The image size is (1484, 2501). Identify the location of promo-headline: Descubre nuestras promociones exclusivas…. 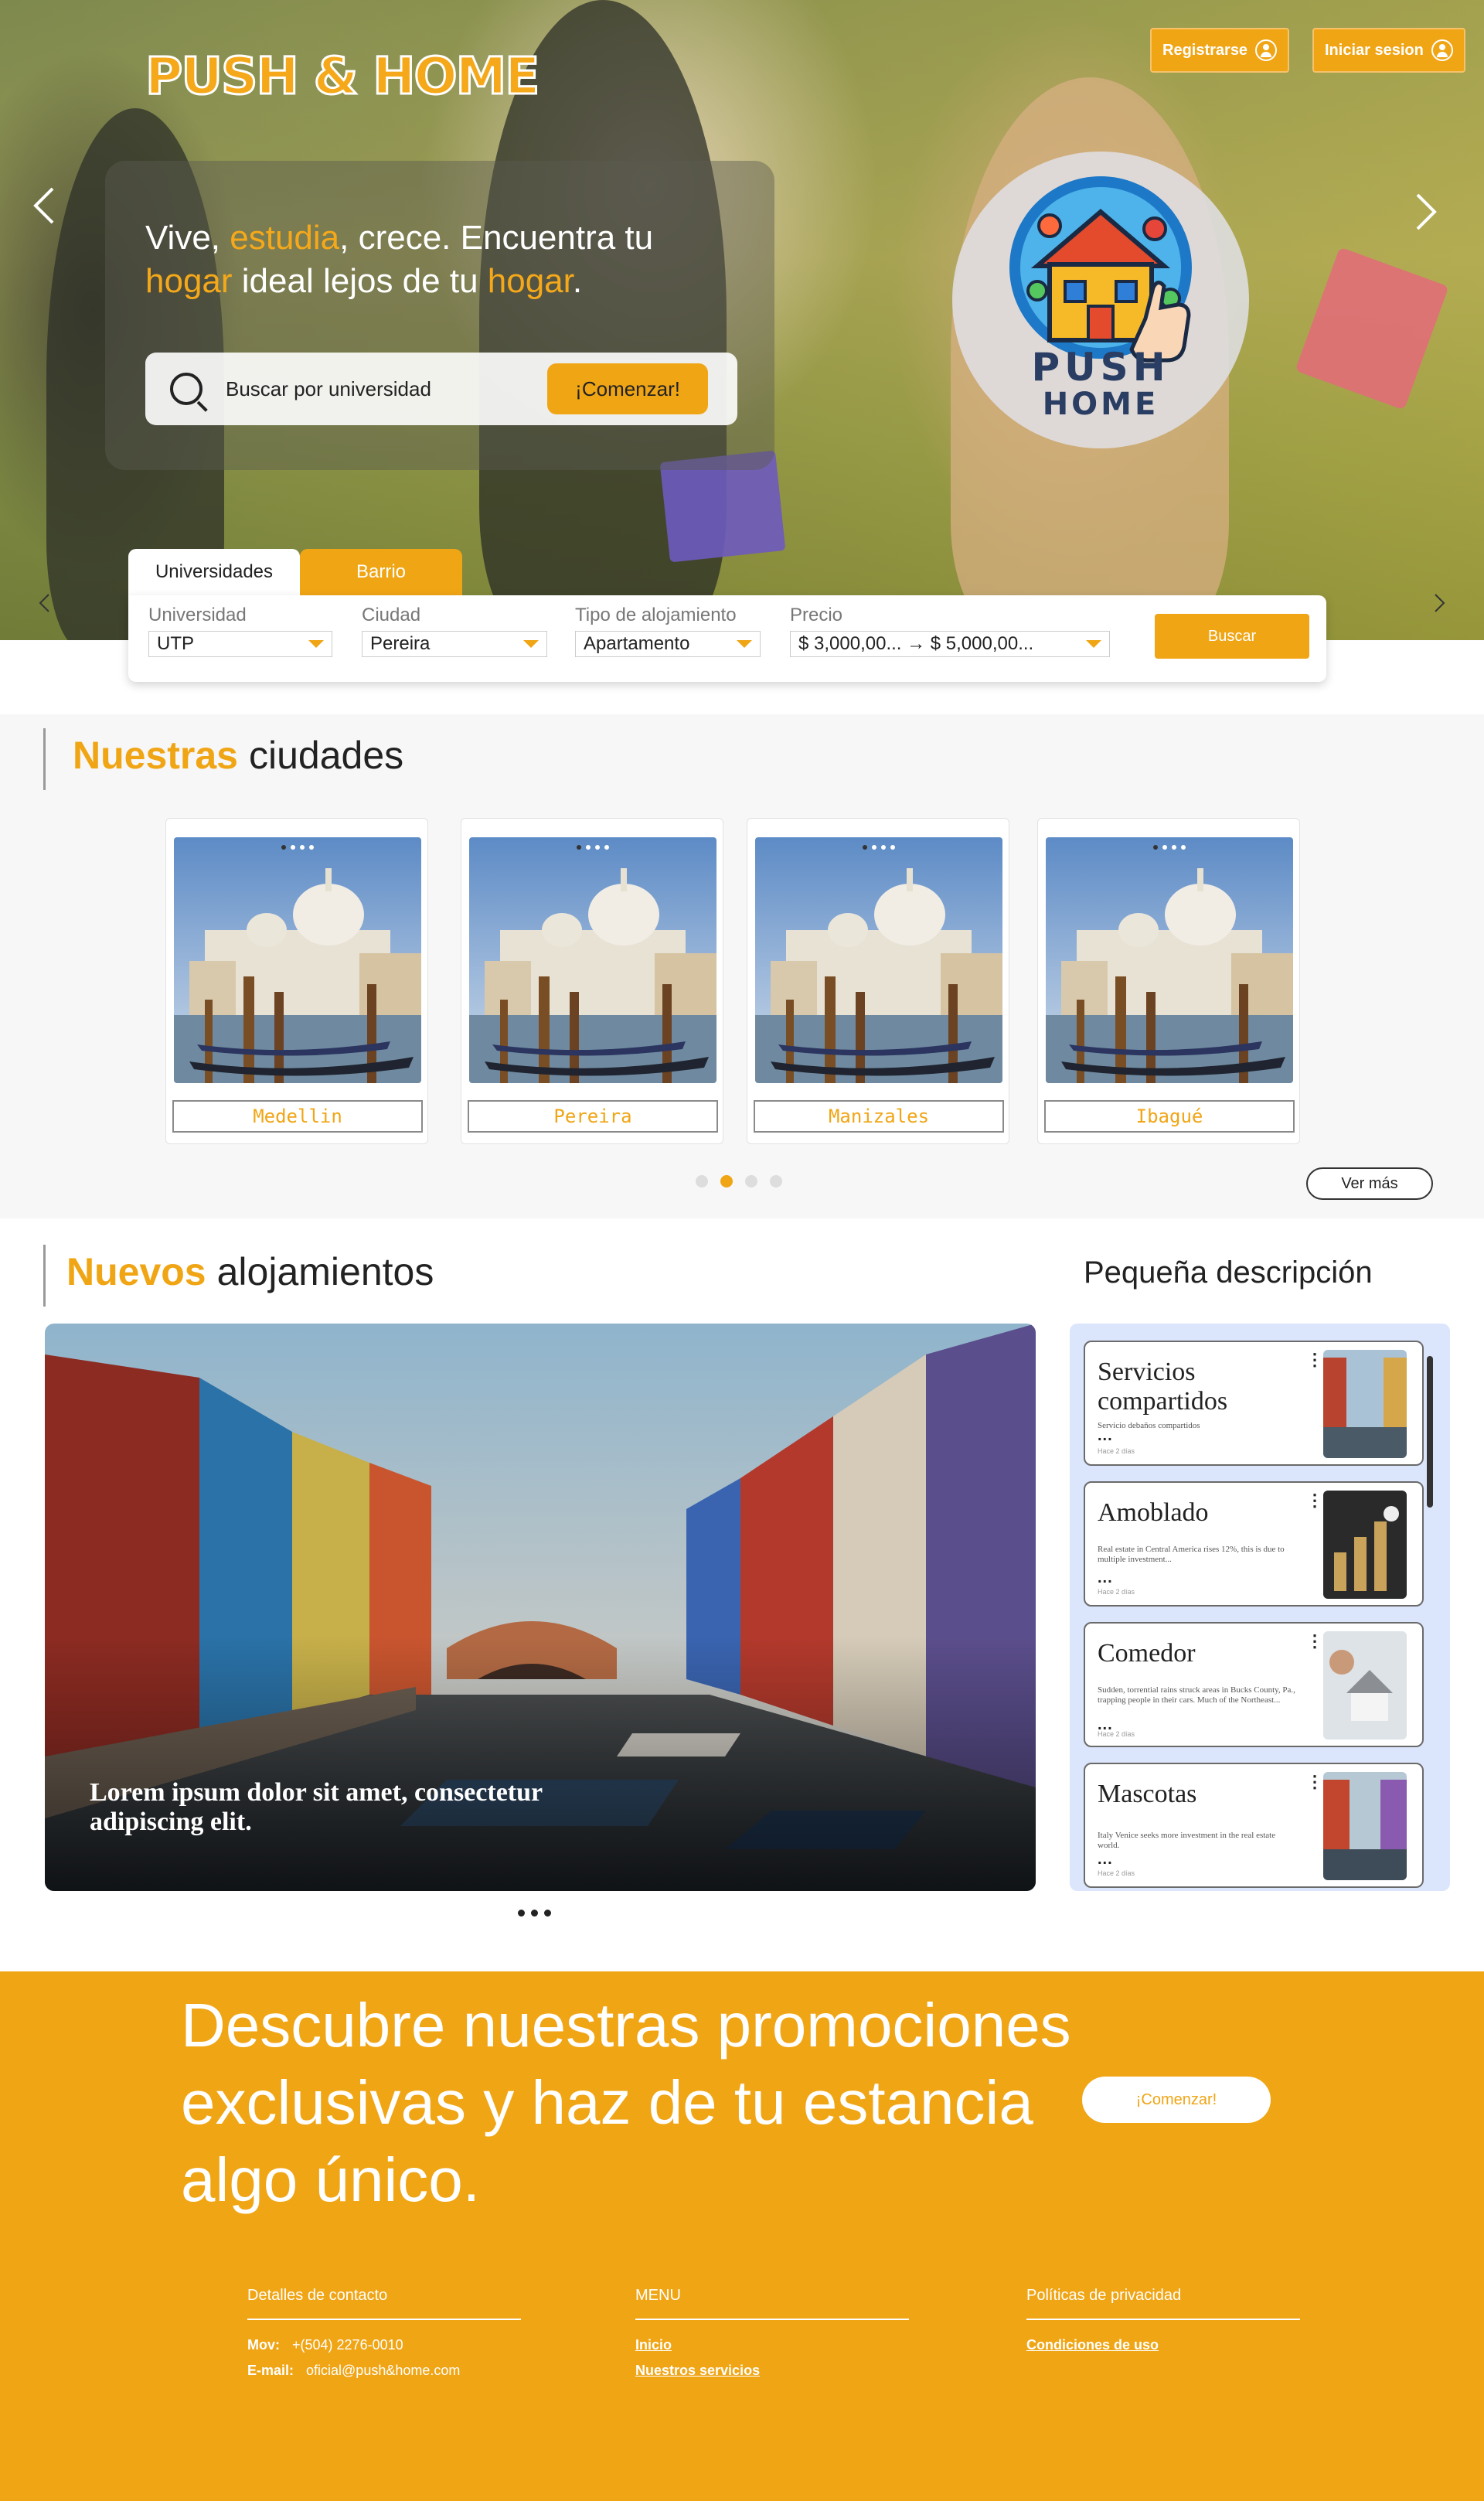
(626, 2102).